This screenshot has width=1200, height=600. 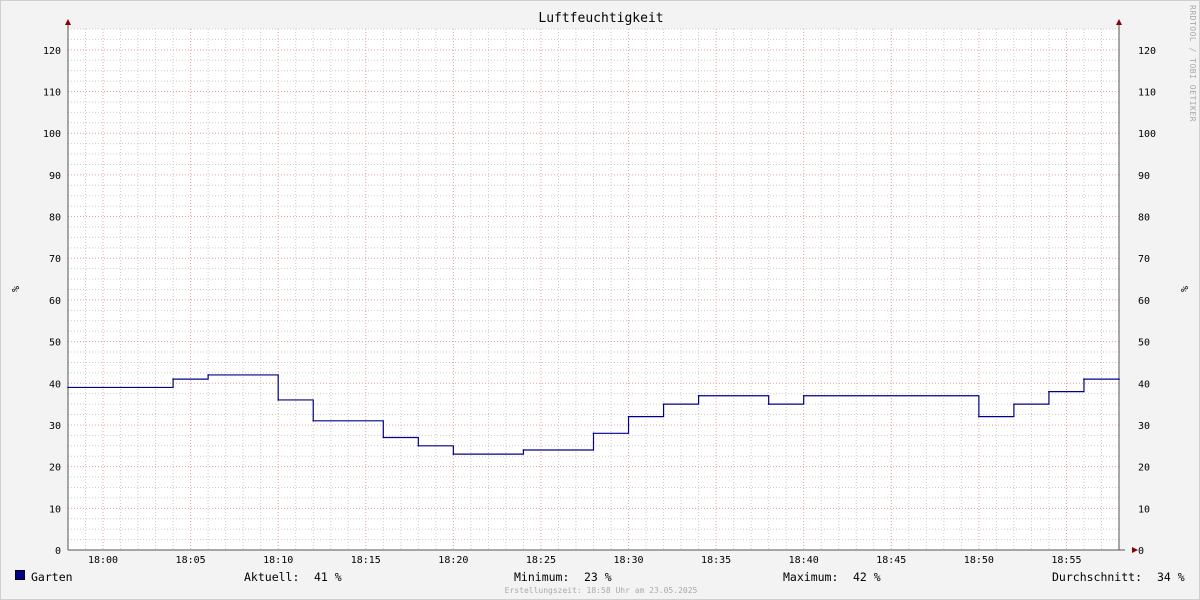 What do you see at coordinates (278, 560) in the screenshot?
I see `x-tick-label: 18:10` at bounding box center [278, 560].